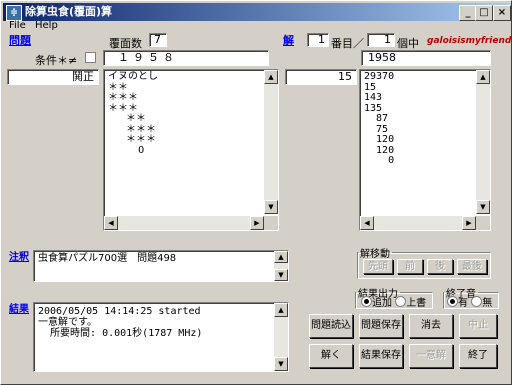 The image size is (512, 385). Describe the element at coordinates (321, 77) in the screenshot. I see `solution-divisor-field: 15` at that location.